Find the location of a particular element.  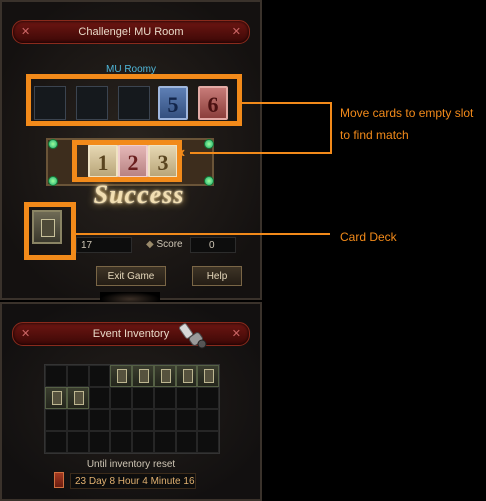

inventory-title-bar: ✕ Event Inventory ✕ is located at coordinates (131, 334).